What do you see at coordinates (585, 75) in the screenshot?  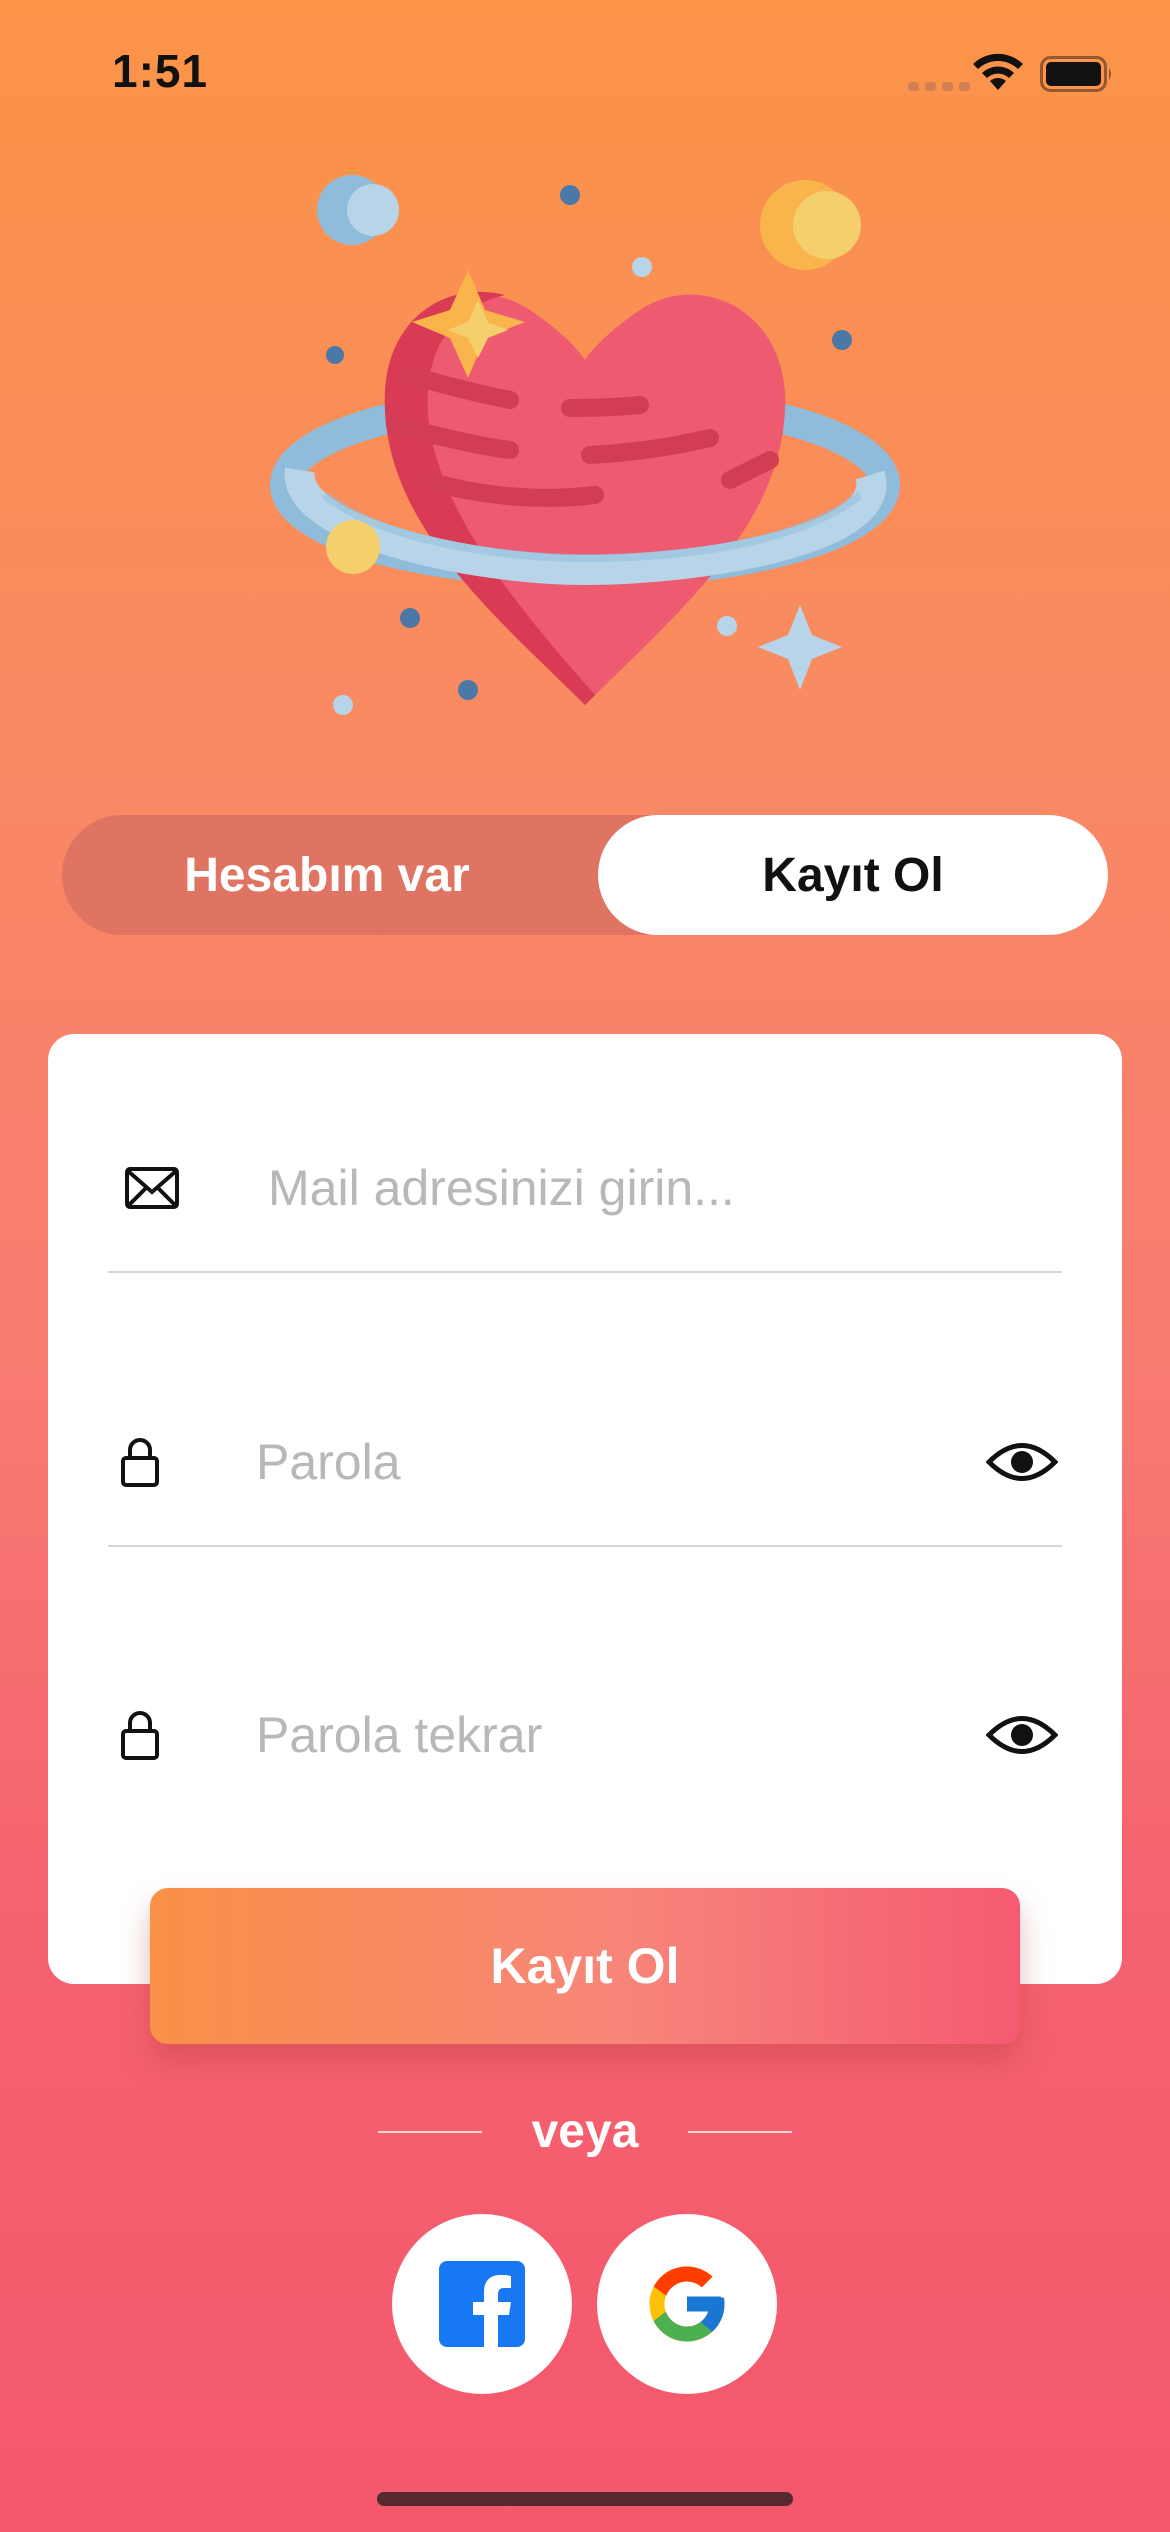 I see `status-bar: 1:51` at bounding box center [585, 75].